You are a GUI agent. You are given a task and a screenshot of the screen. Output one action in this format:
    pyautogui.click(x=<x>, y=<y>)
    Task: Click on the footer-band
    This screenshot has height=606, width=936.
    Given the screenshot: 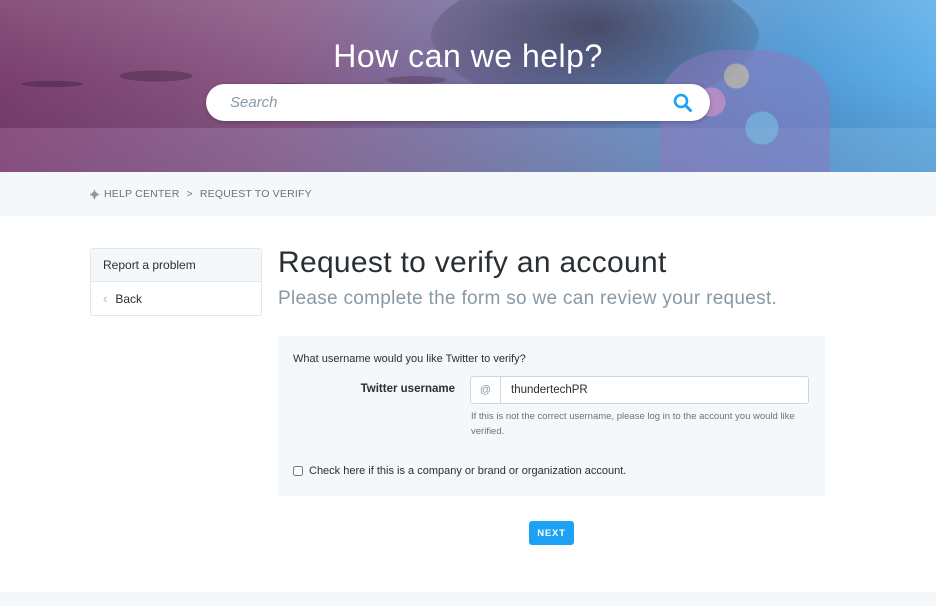 What is the action you would take?
    pyautogui.click(x=468, y=599)
    